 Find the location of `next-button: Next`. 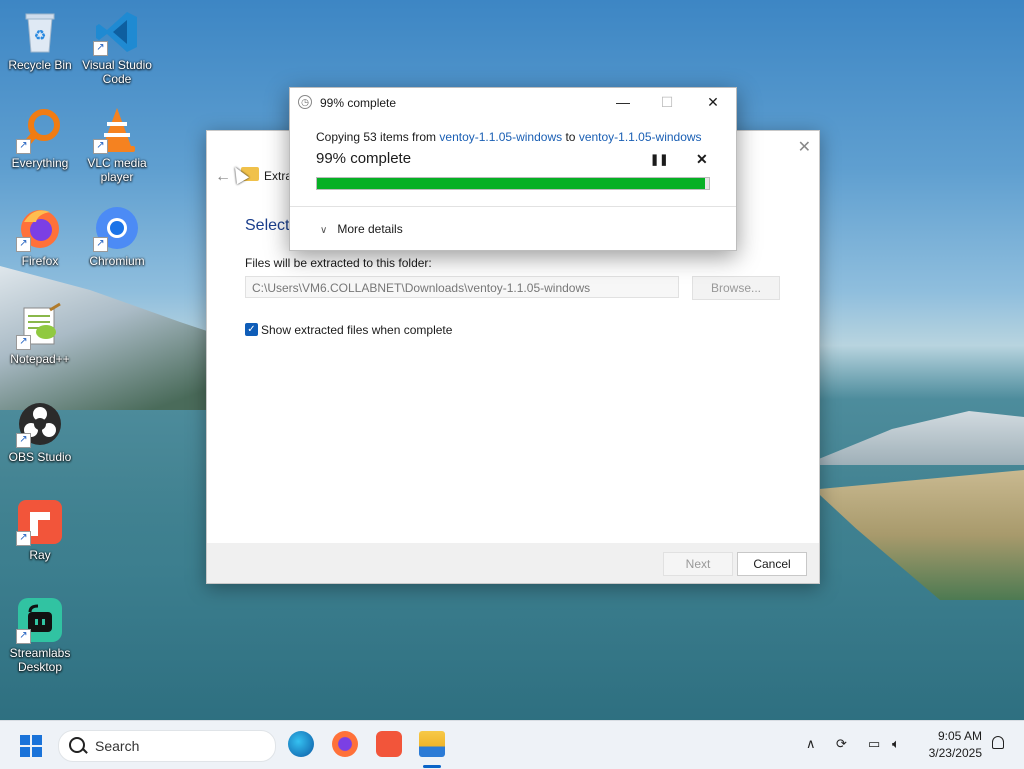

next-button: Next is located at coordinates (698, 564).